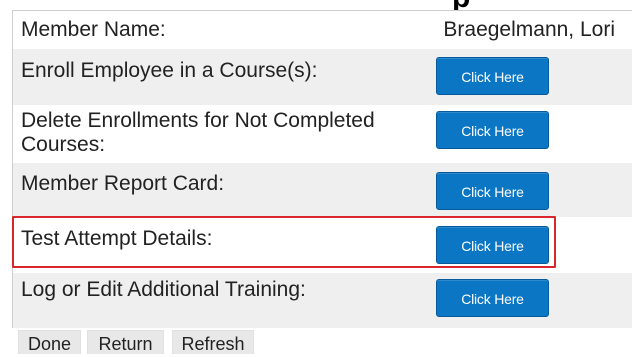 Image resolution: width=632 pixels, height=357 pixels. I want to click on enroll-employee-button: Click Here, so click(492, 76).